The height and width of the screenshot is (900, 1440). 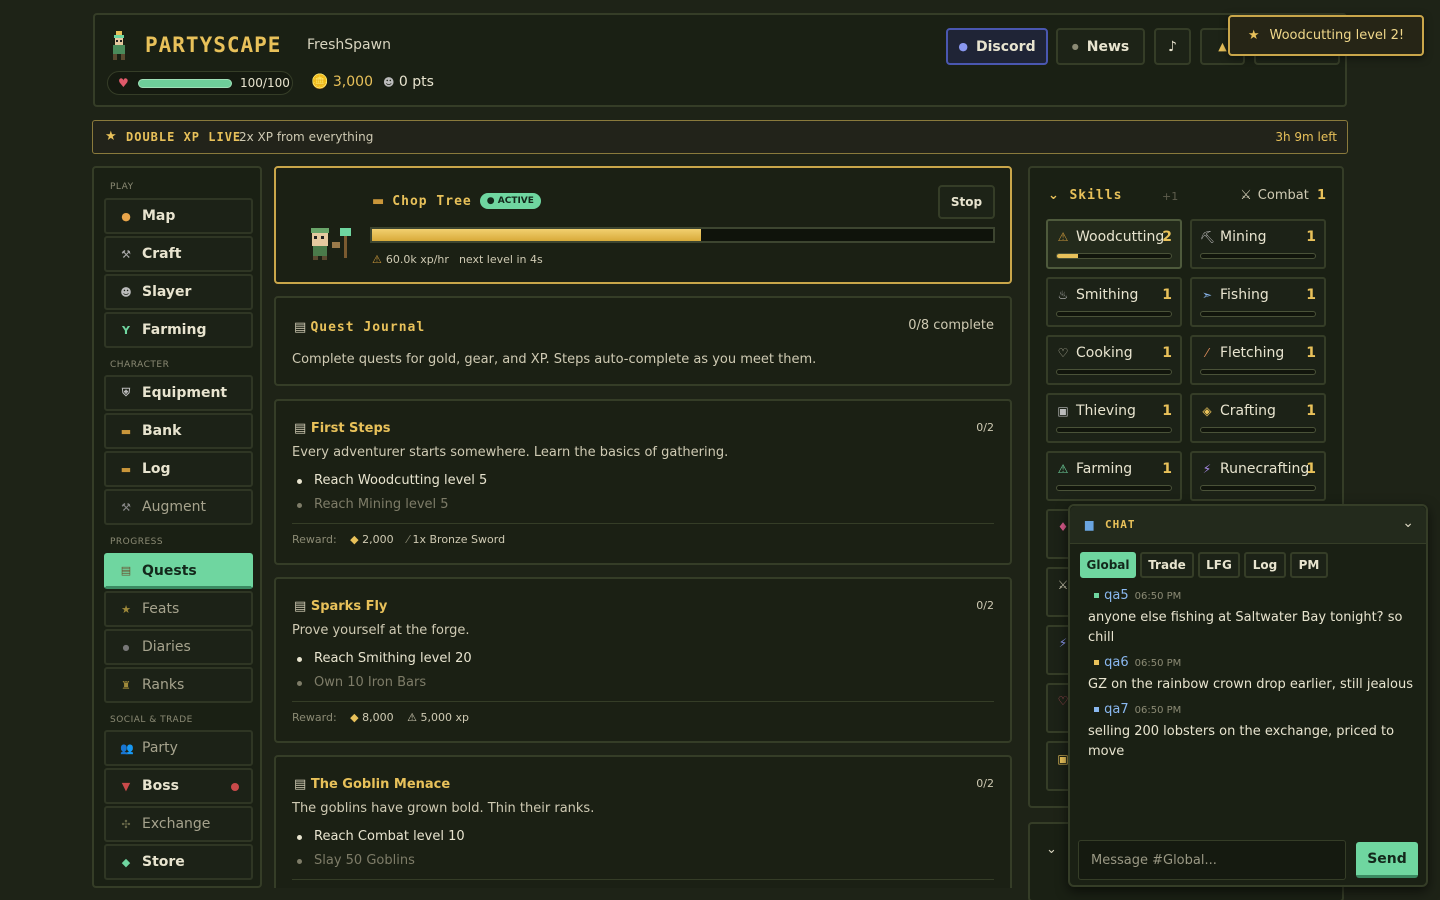 What do you see at coordinates (1116, 595) in the screenshot?
I see `chat-username: qa5` at bounding box center [1116, 595].